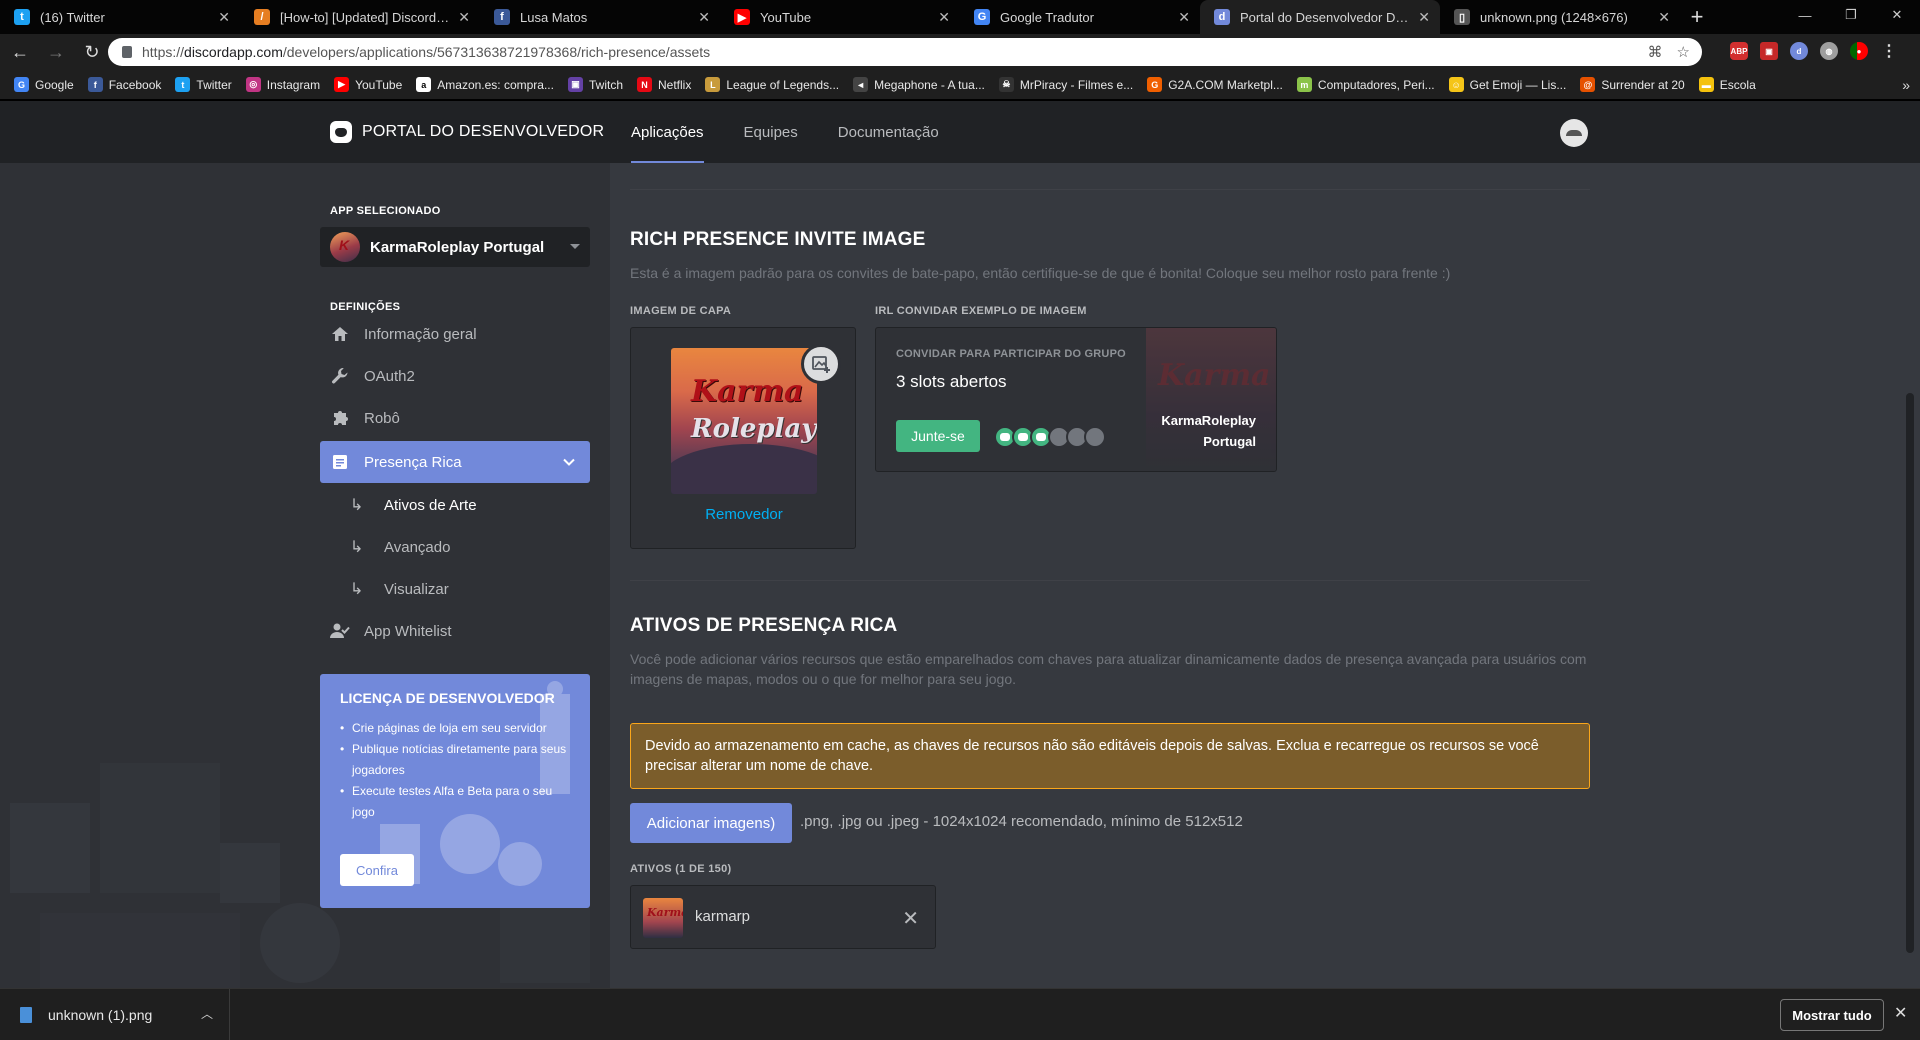 Image resolution: width=1920 pixels, height=1040 pixels. I want to click on browser-tab: t (16) Twitter ✕, so click(120, 17).